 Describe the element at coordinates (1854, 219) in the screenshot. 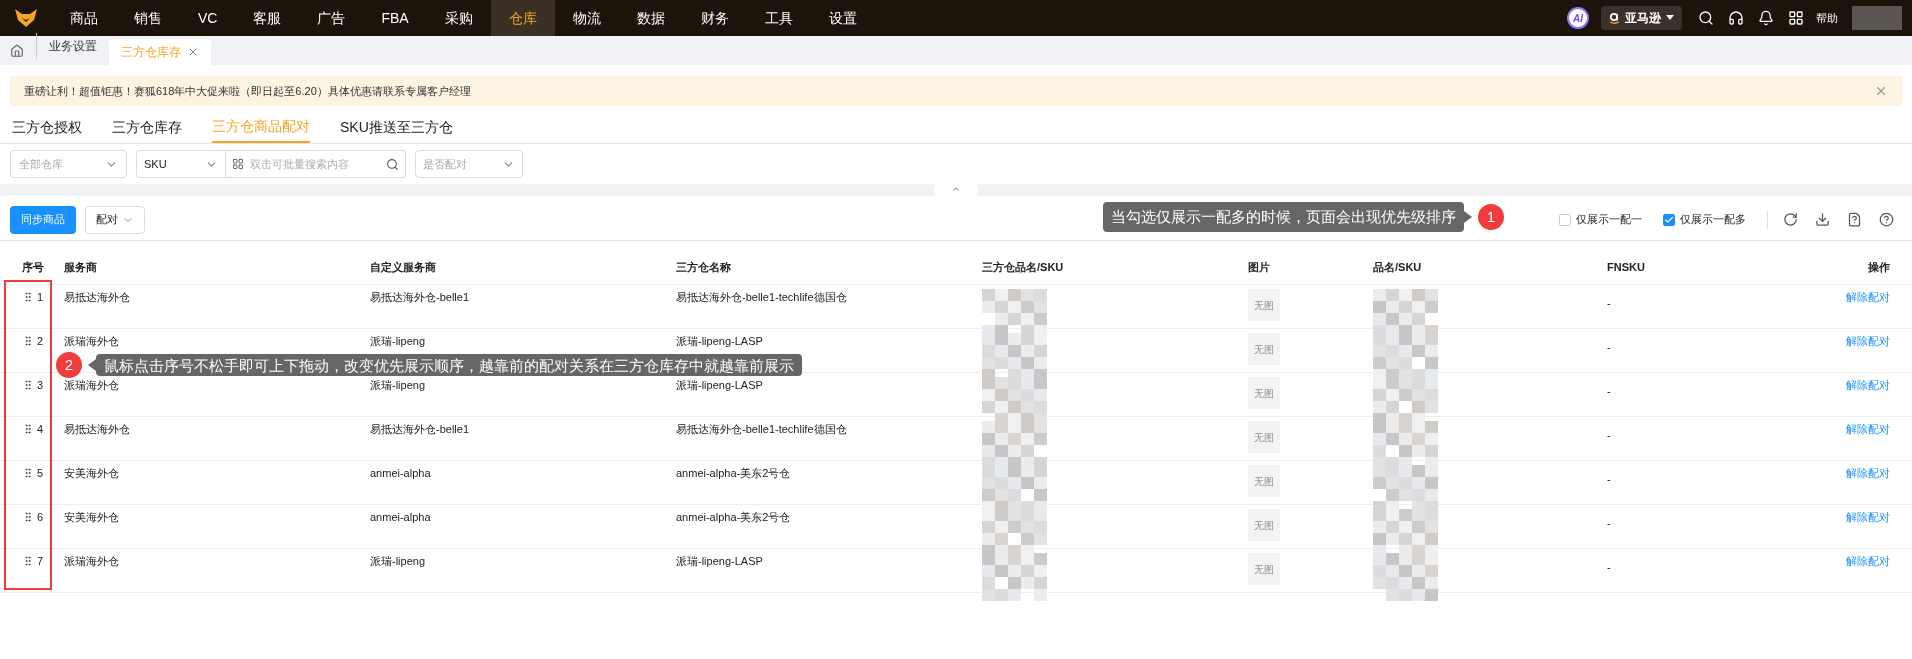

I see `document-question-icon` at that location.